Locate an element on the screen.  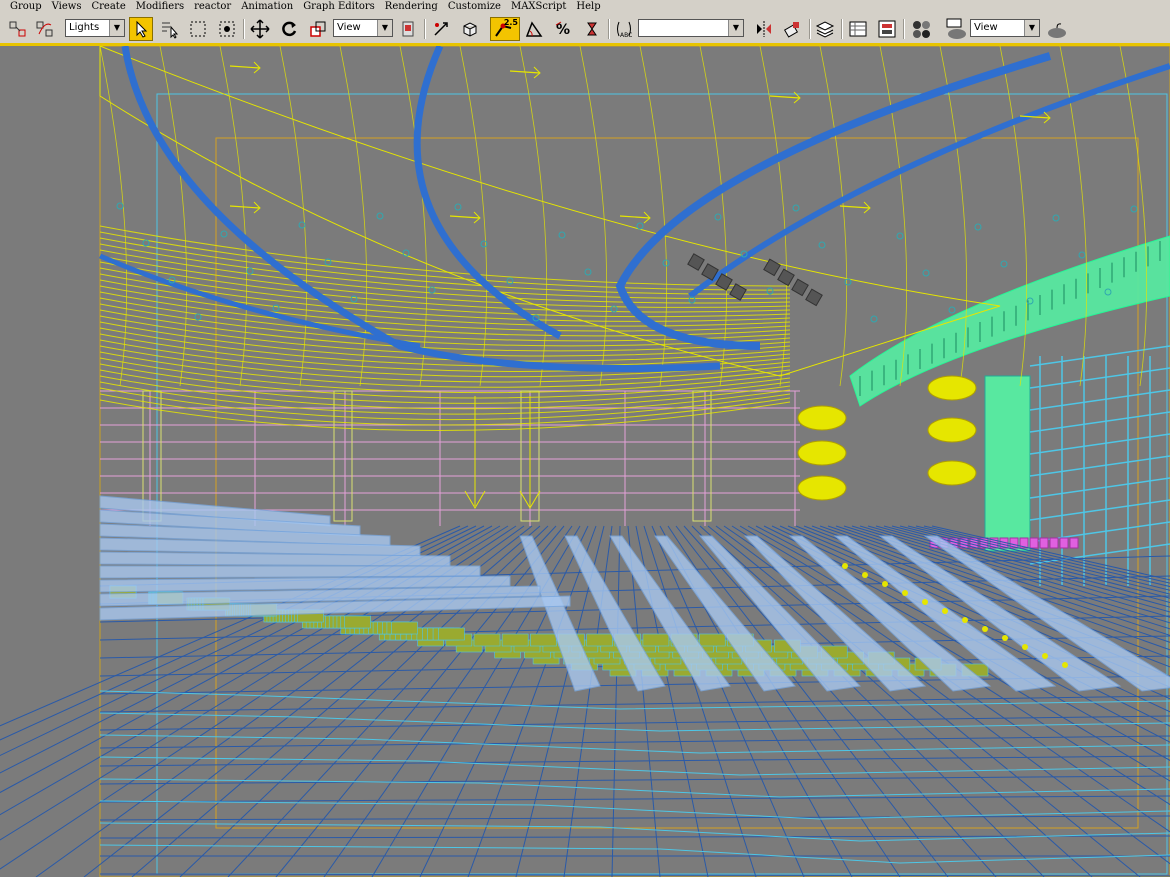
menu-modifiers: Modifiers is located at coordinates (160, 6).